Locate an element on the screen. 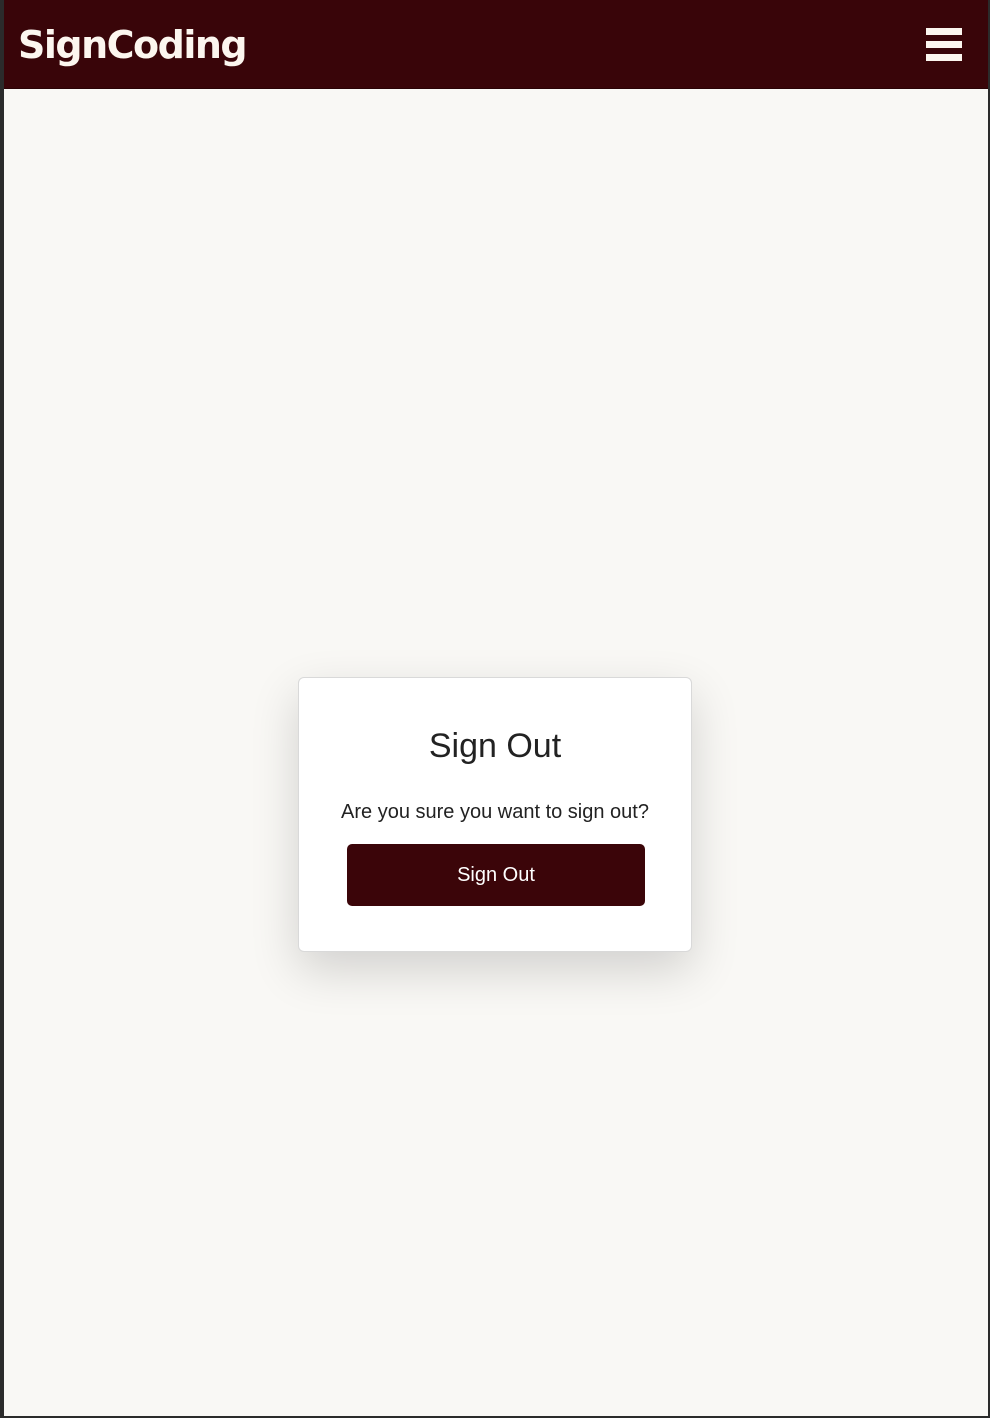 Image resolution: width=990 pixels, height=1418 pixels. navbar: SignCoding is located at coordinates (496, 44).